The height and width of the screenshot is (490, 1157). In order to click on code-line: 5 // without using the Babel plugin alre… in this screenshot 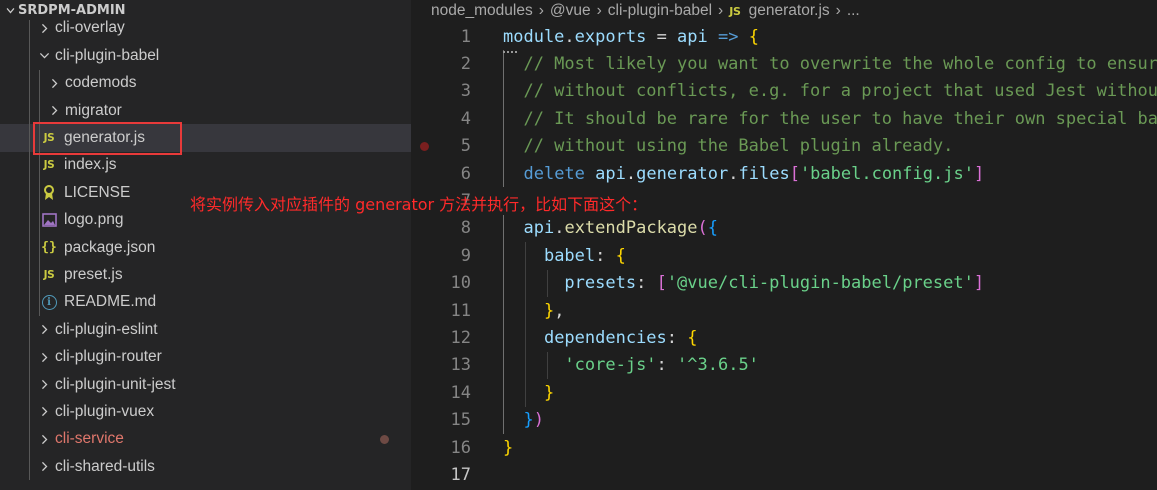, I will do `click(784, 146)`.